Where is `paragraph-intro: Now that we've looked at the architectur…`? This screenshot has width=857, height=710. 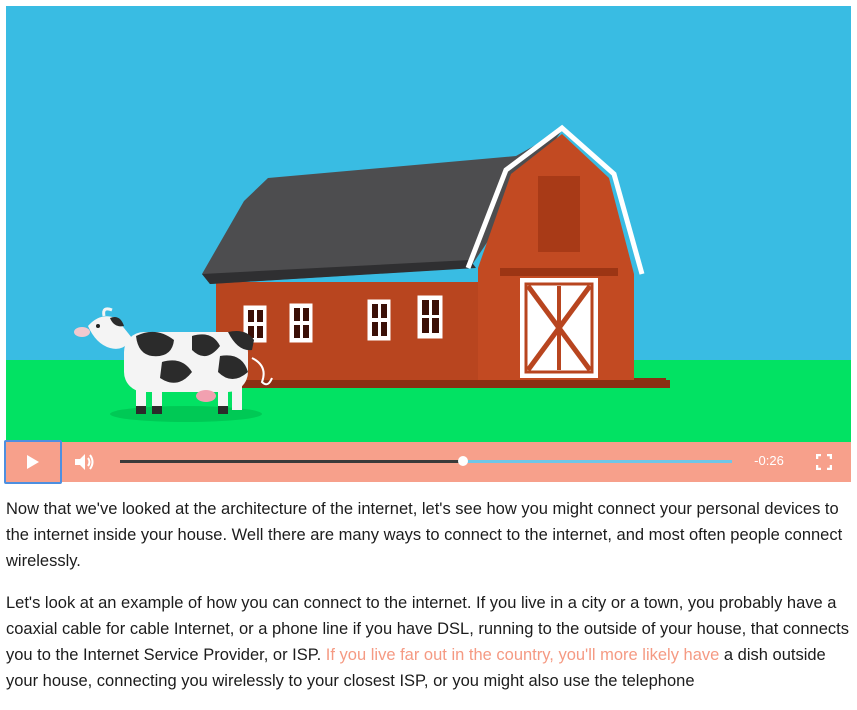
paragraph-intro: Now that we've looked at the architectur… is located at coordinates (424, 535).